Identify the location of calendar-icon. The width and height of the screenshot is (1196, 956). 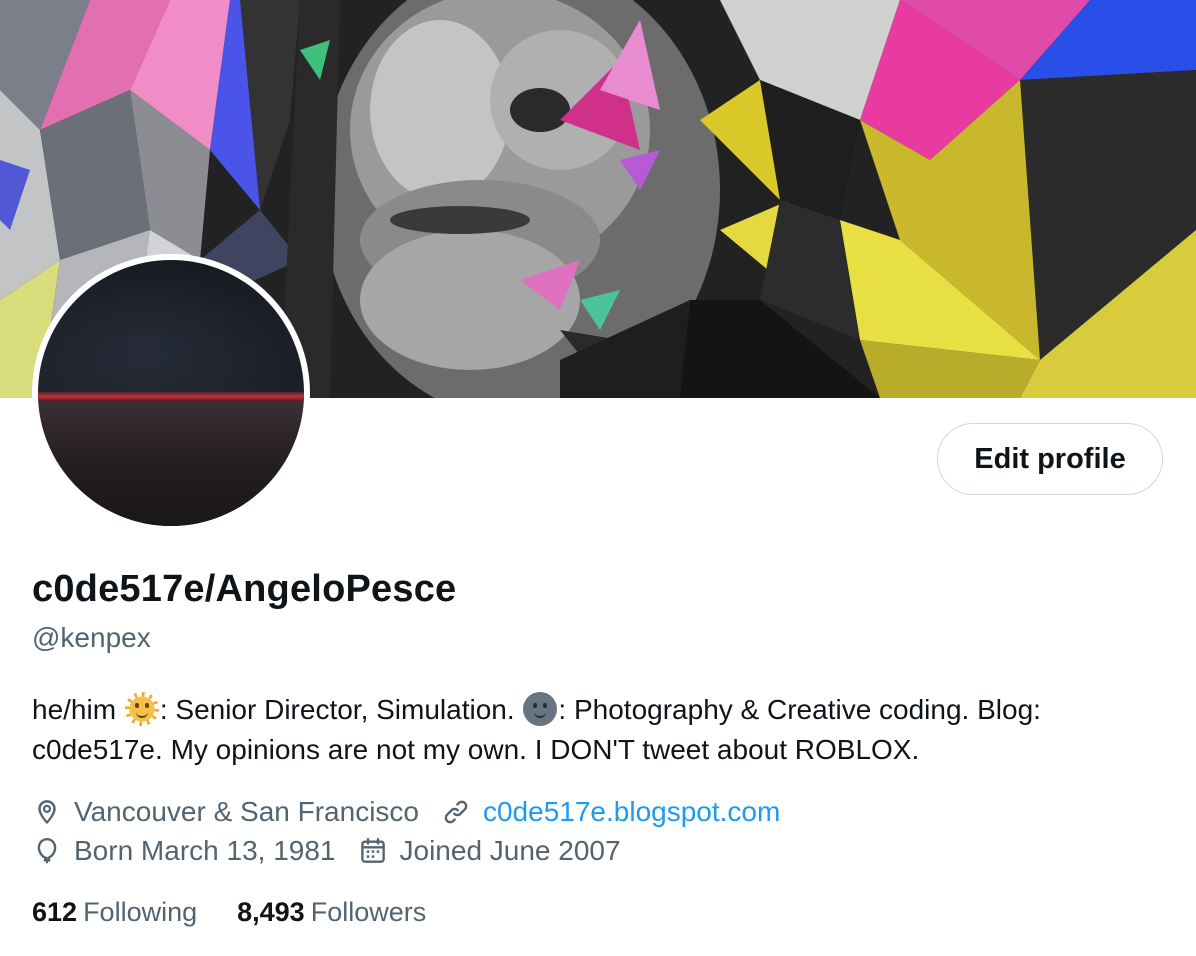
(372, 850).